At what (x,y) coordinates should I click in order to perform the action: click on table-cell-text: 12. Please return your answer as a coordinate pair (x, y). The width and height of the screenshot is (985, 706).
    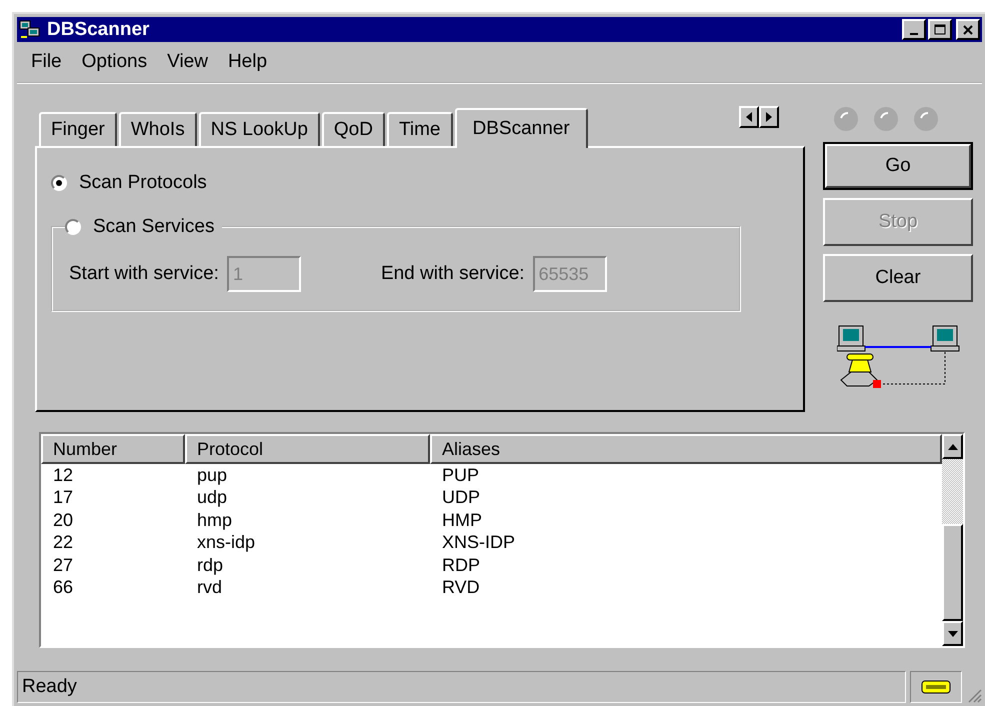
    Looking at the image, I should click on (63, 475).